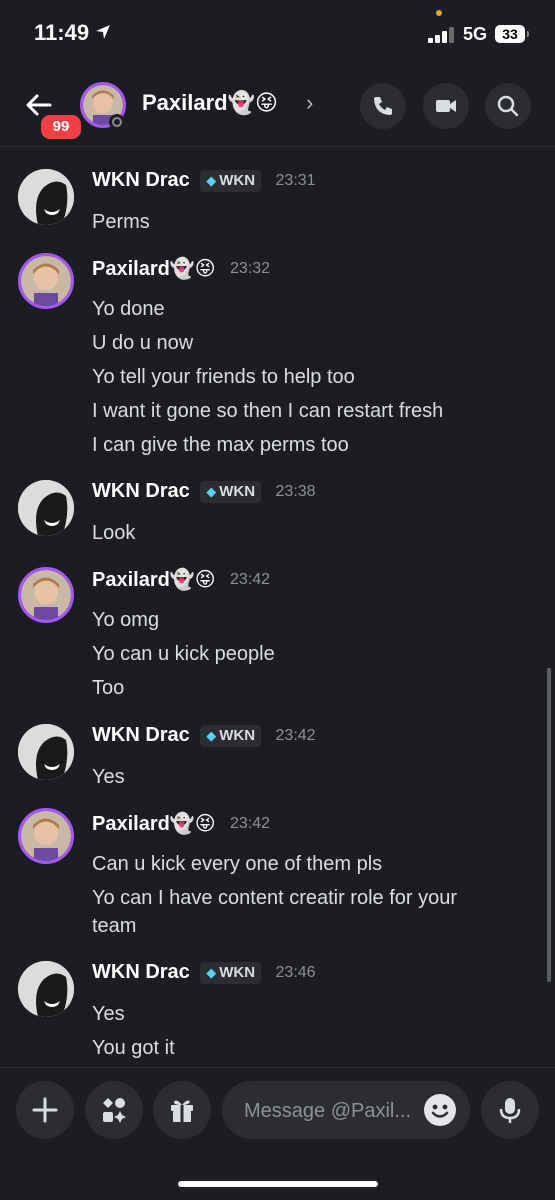  I want to click on timestamp: 23:46, so click(295, 972).